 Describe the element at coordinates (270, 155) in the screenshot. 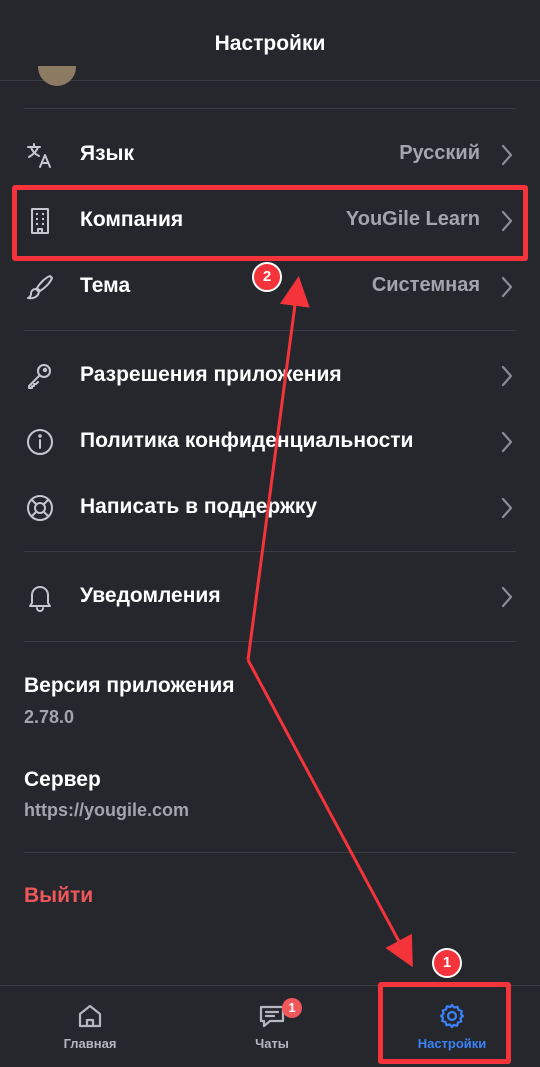

I see `settings-item-language: Язык Русский` at that location.